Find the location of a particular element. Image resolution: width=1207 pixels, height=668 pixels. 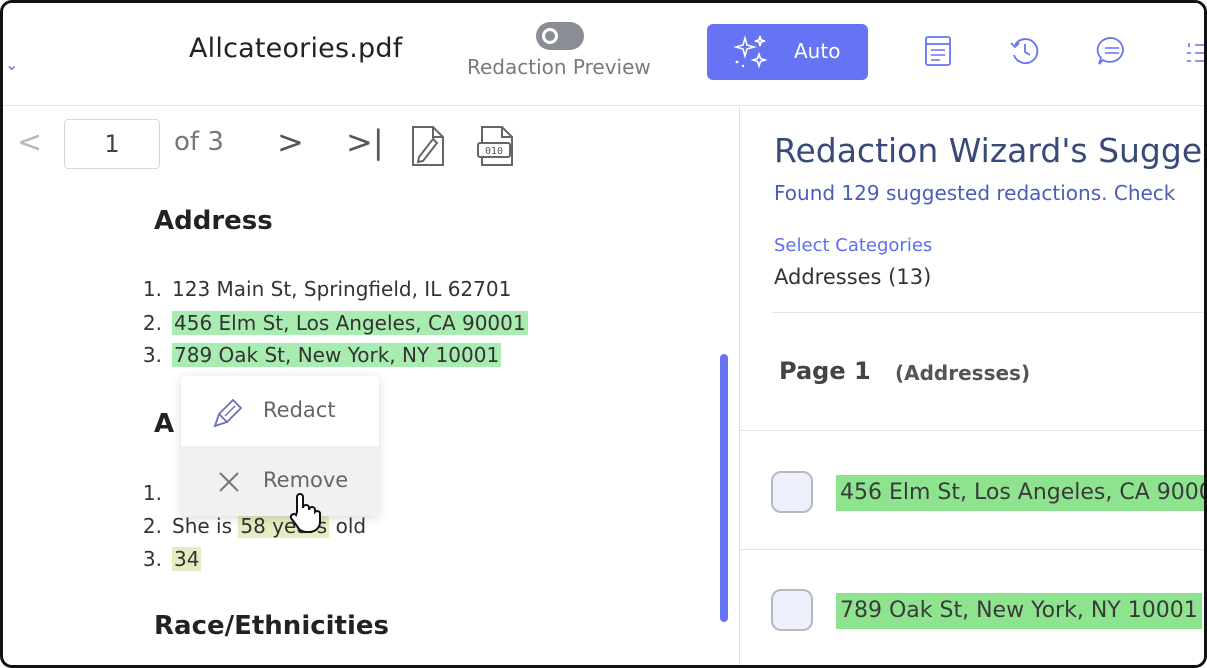

comment-icon is located at coordinates (1112, 51).